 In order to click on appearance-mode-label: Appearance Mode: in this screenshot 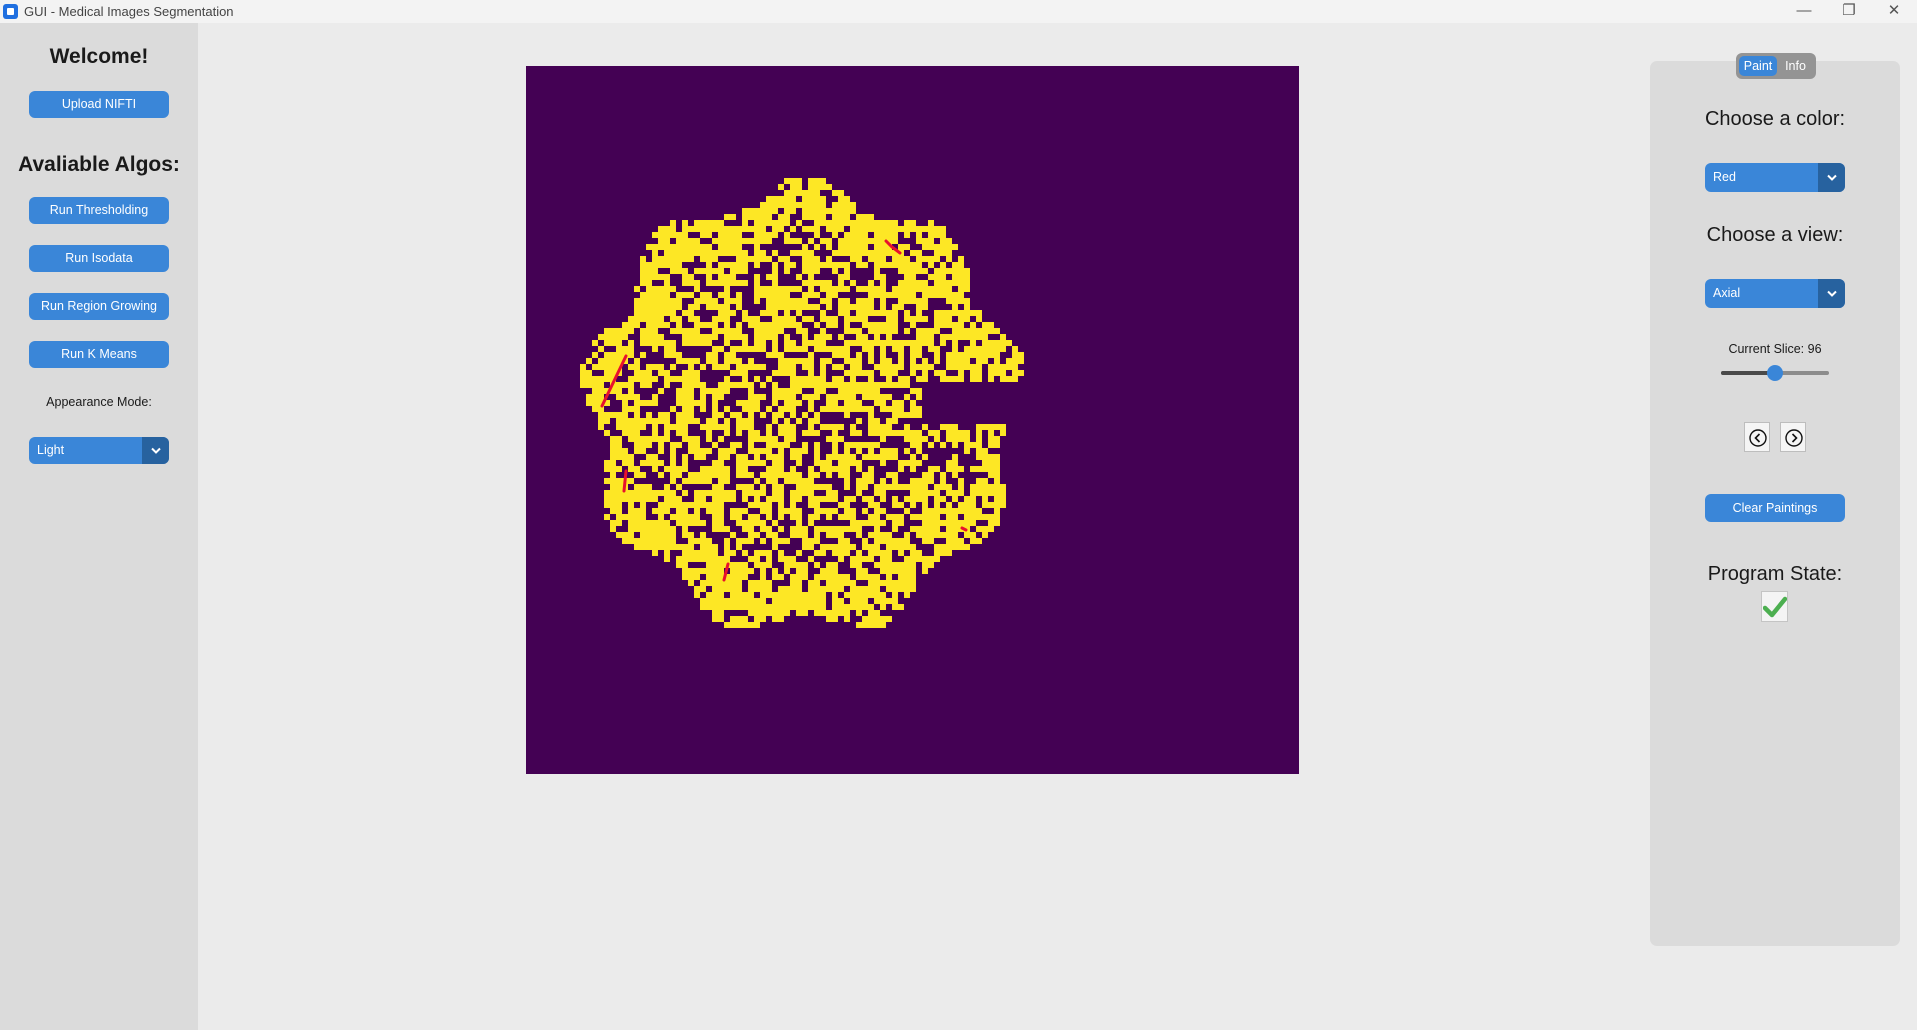, I will do `click(99, 402)`.